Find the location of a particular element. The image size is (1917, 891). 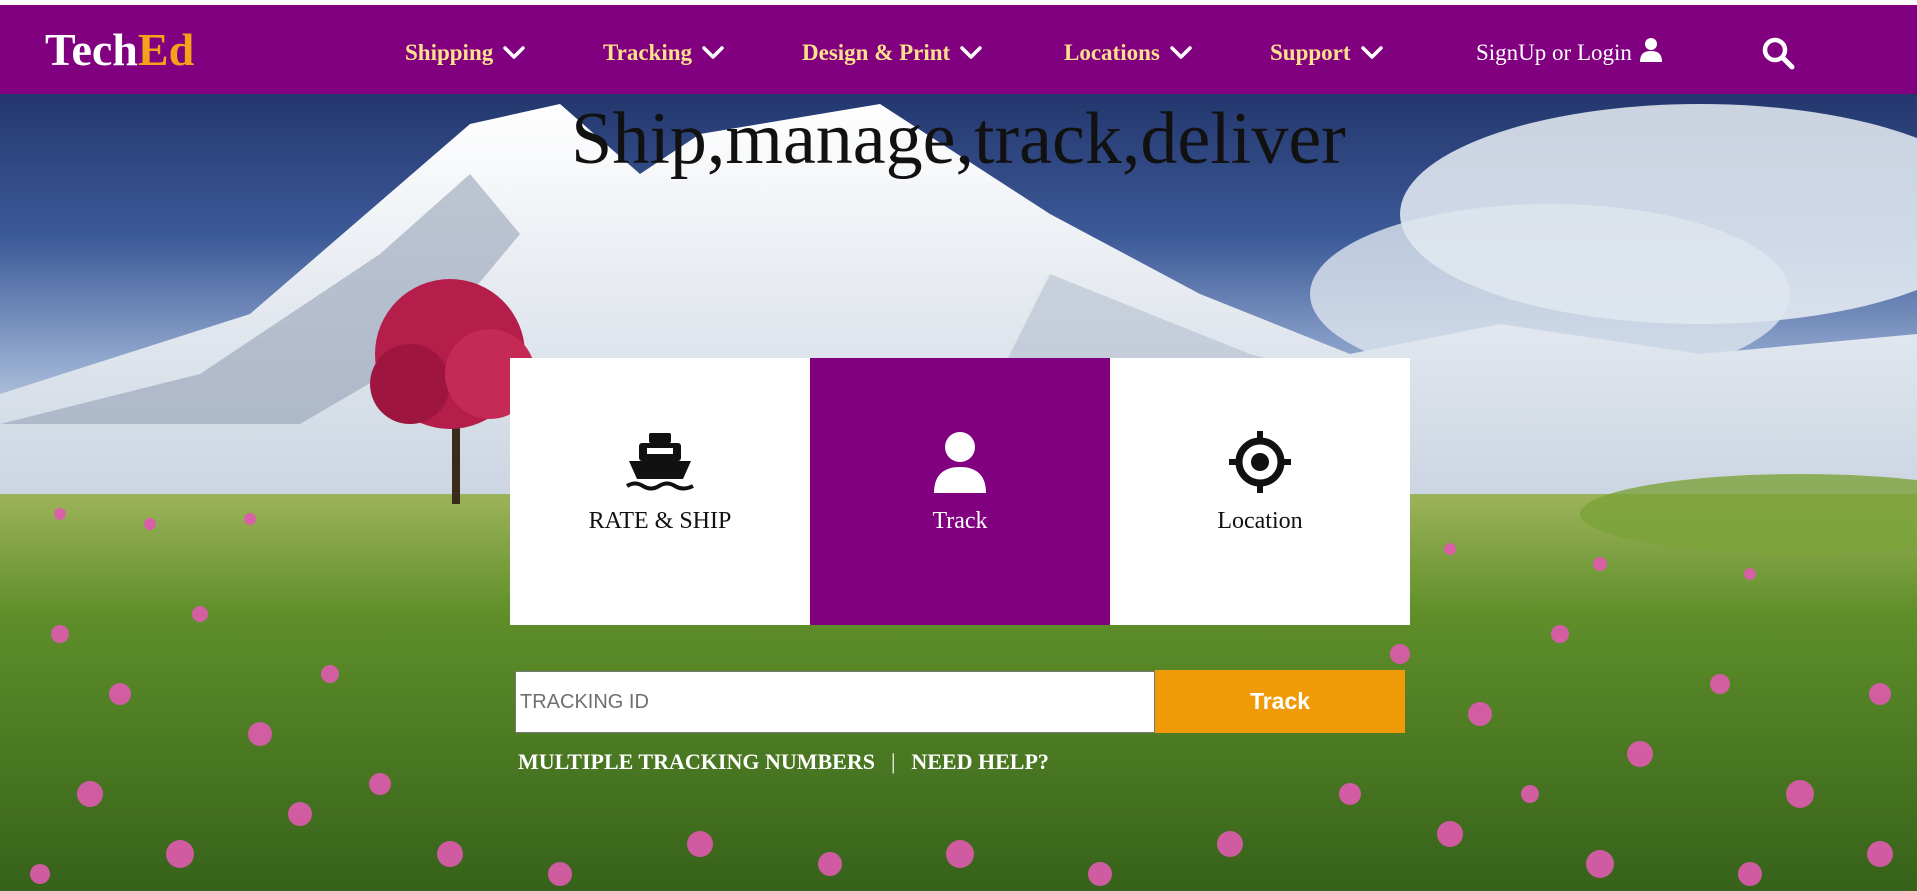

nav-item-label: Shipping is located at coordinates (449, 52).